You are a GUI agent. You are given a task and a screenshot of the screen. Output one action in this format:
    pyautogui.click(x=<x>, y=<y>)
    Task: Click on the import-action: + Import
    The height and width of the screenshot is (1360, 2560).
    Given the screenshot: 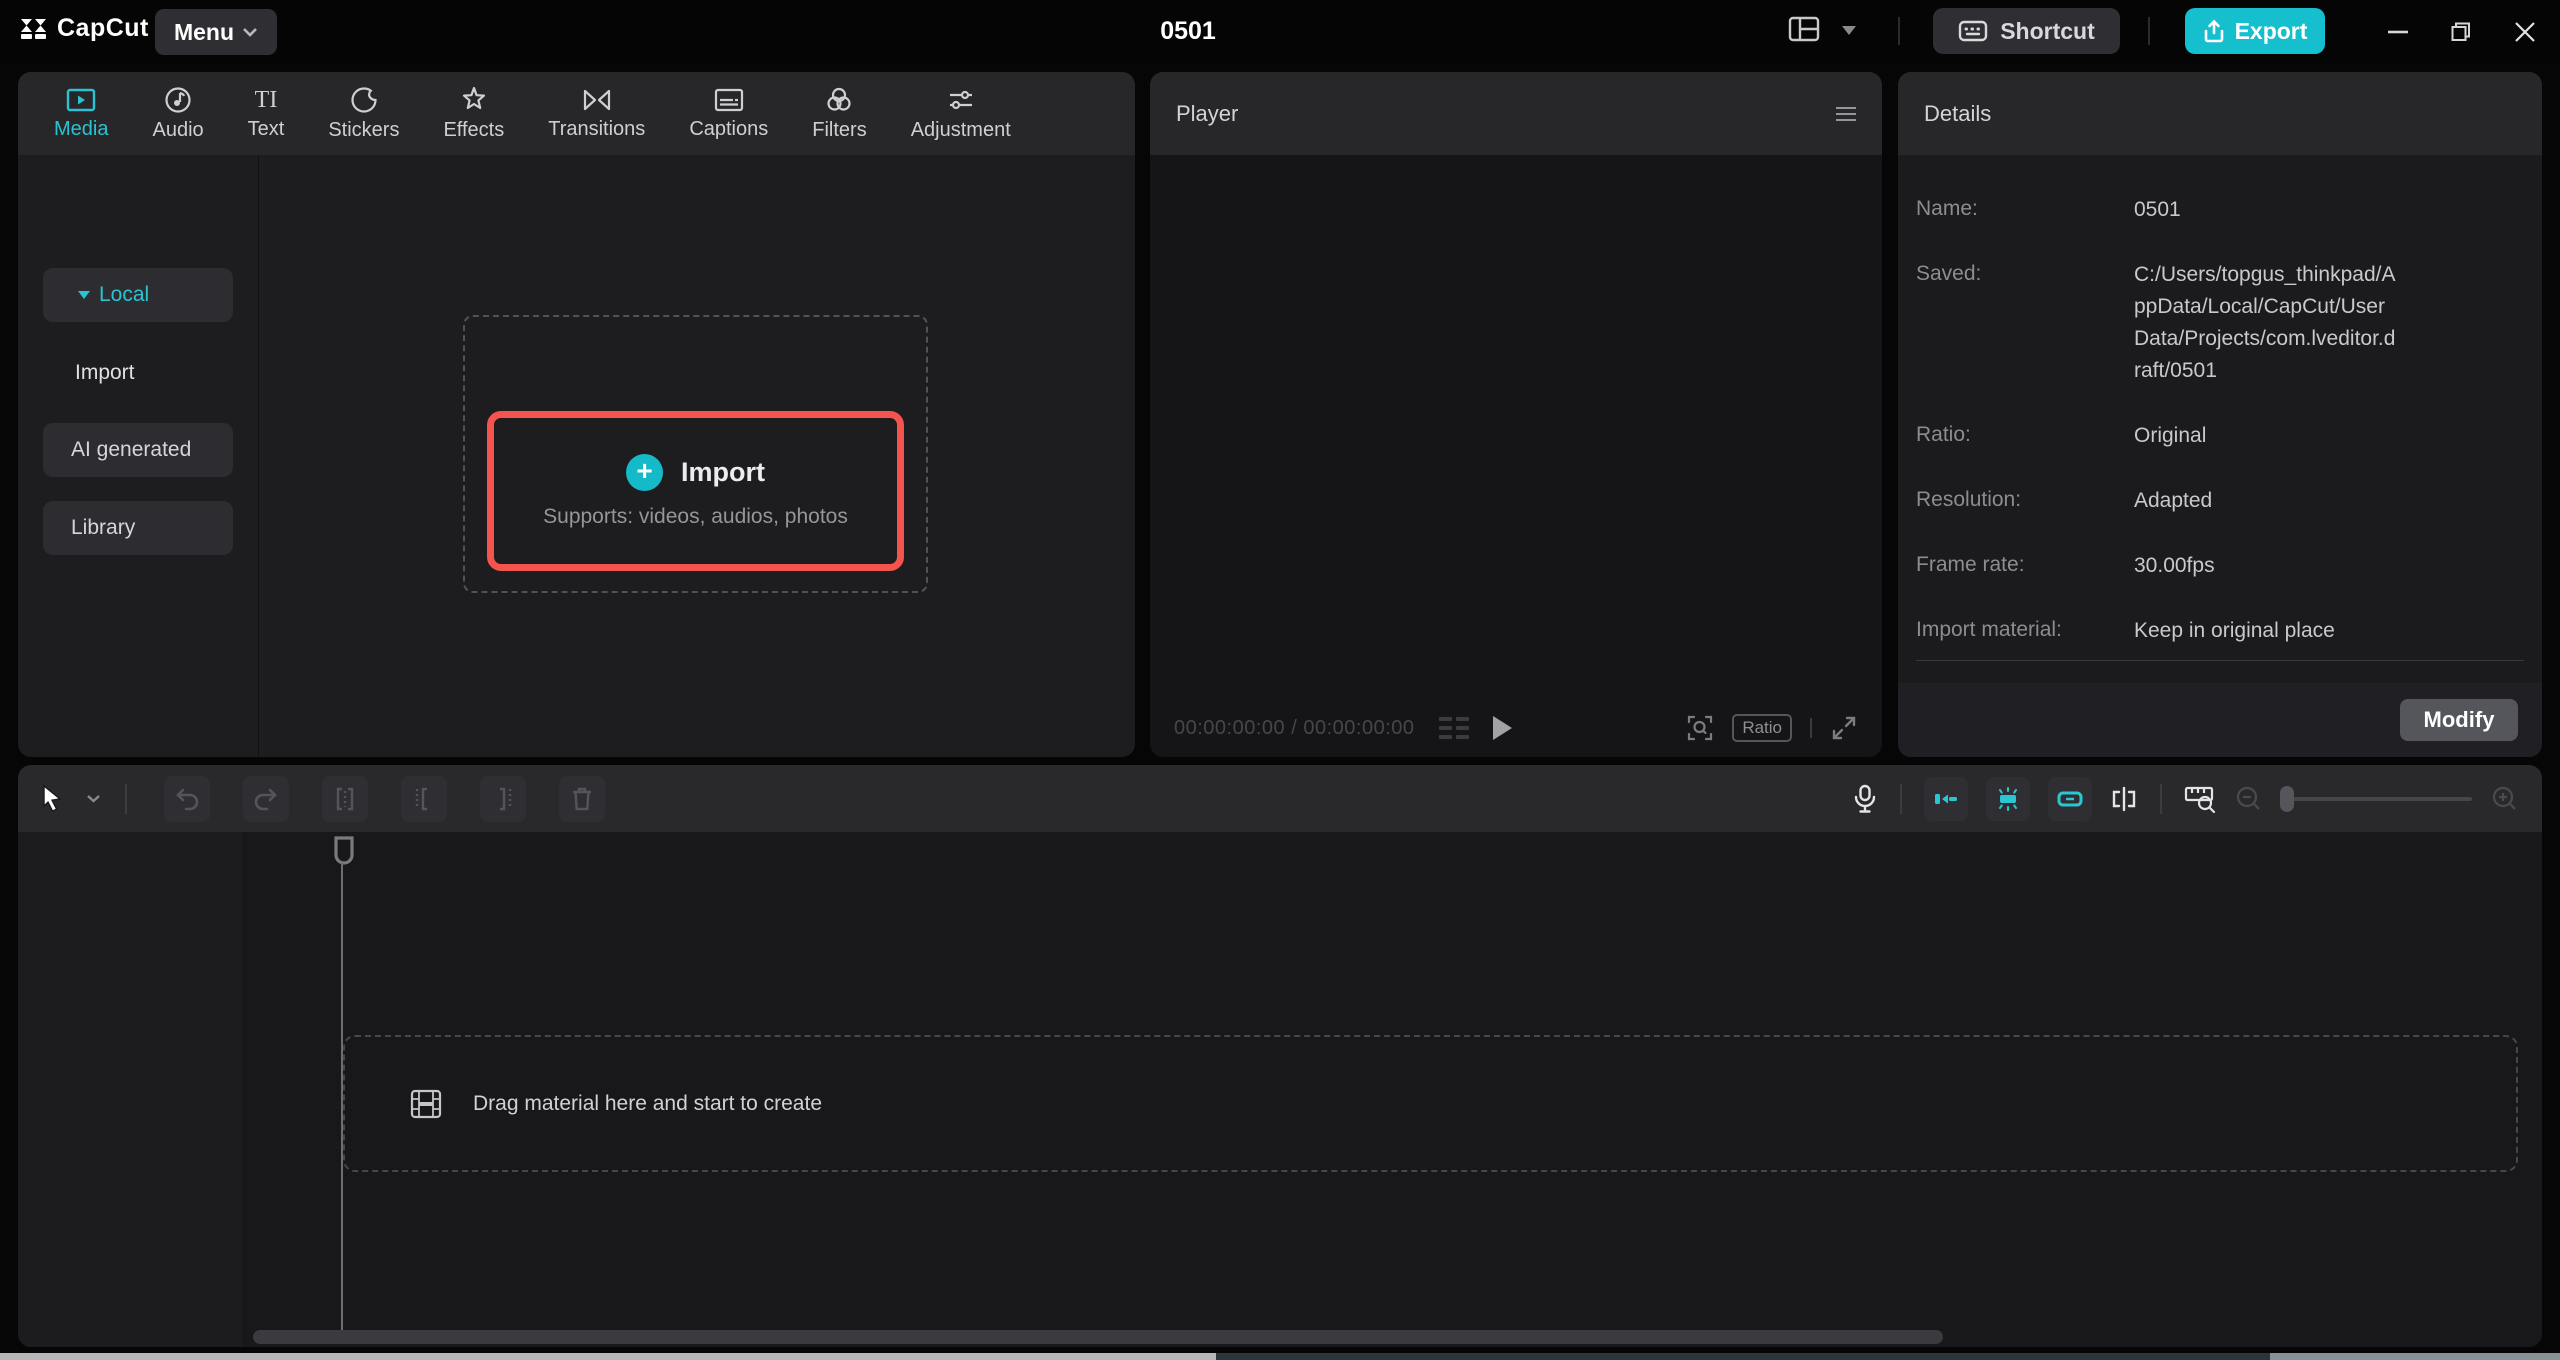 What is the action you would take?
    pyautogui.click(x=695, y=472)
    